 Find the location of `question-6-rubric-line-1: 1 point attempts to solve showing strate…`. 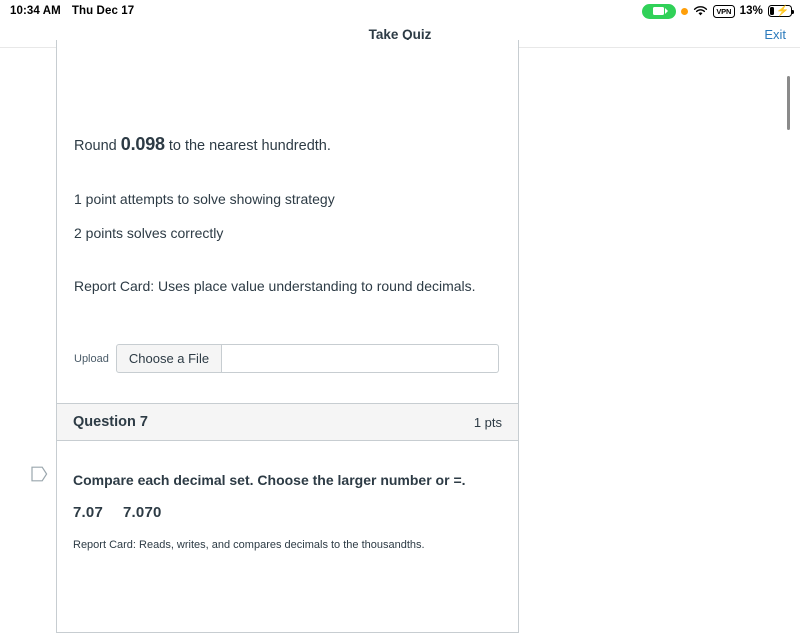

question-6-rubric-line-1: 1 point attempts to solve showing strate… is located at coordinates (204, 199).